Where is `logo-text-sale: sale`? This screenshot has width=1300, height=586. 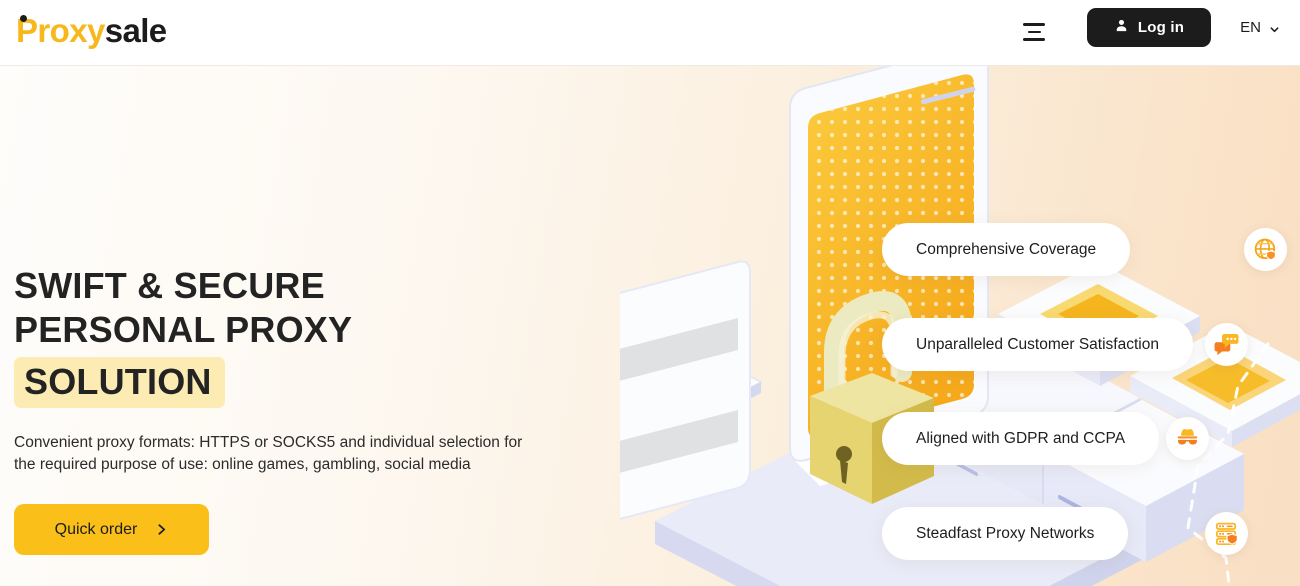 logo-text-sale: sale is located at coordinates (135, 30).